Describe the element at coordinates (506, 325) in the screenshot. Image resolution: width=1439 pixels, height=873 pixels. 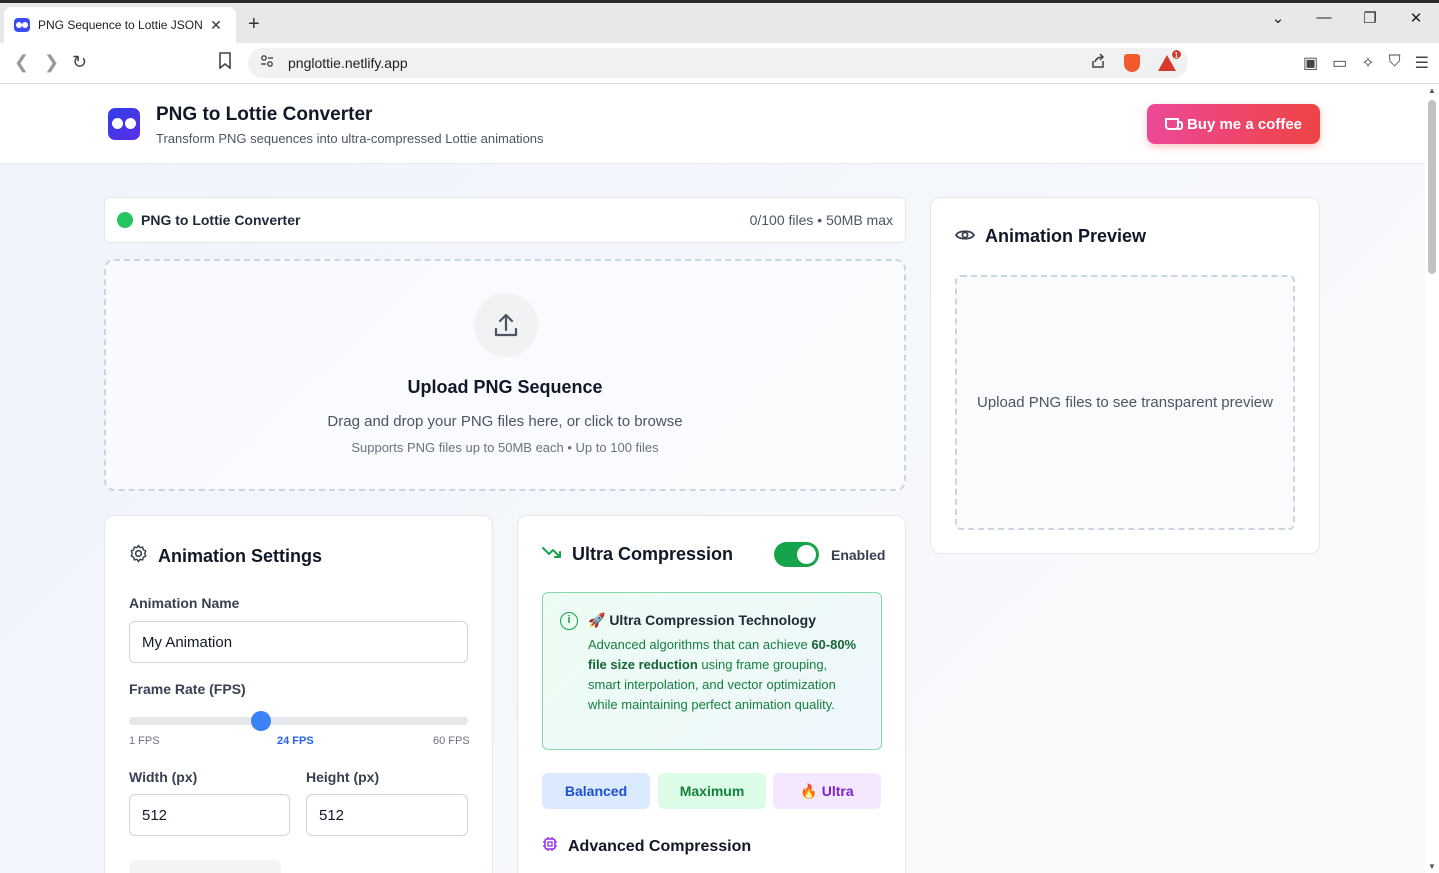
I see `upload-icon` at that location.